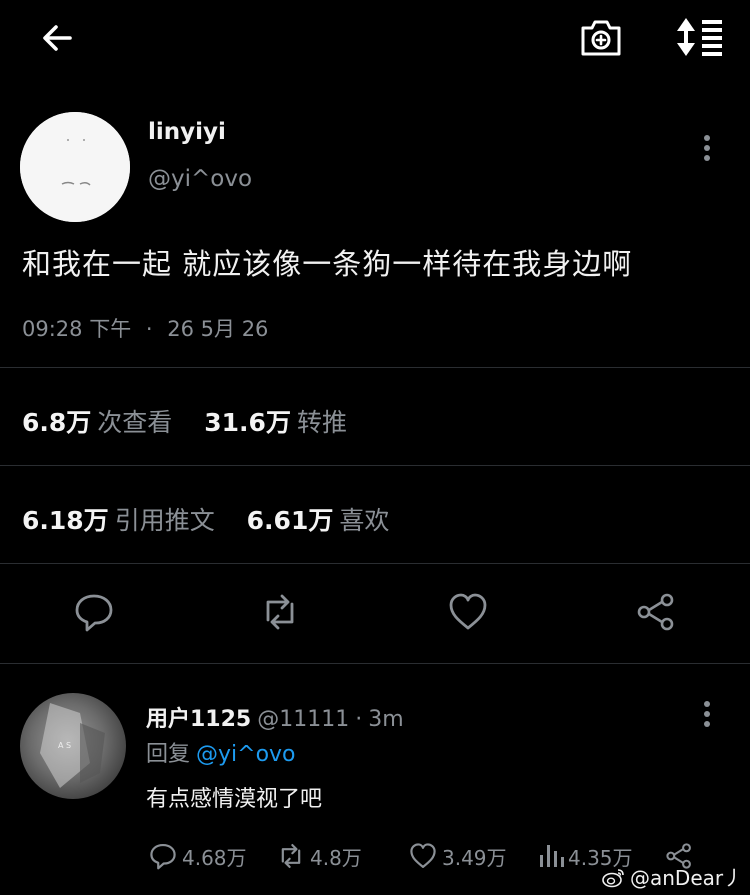  I want to click on sort-button, so click(699, 37).